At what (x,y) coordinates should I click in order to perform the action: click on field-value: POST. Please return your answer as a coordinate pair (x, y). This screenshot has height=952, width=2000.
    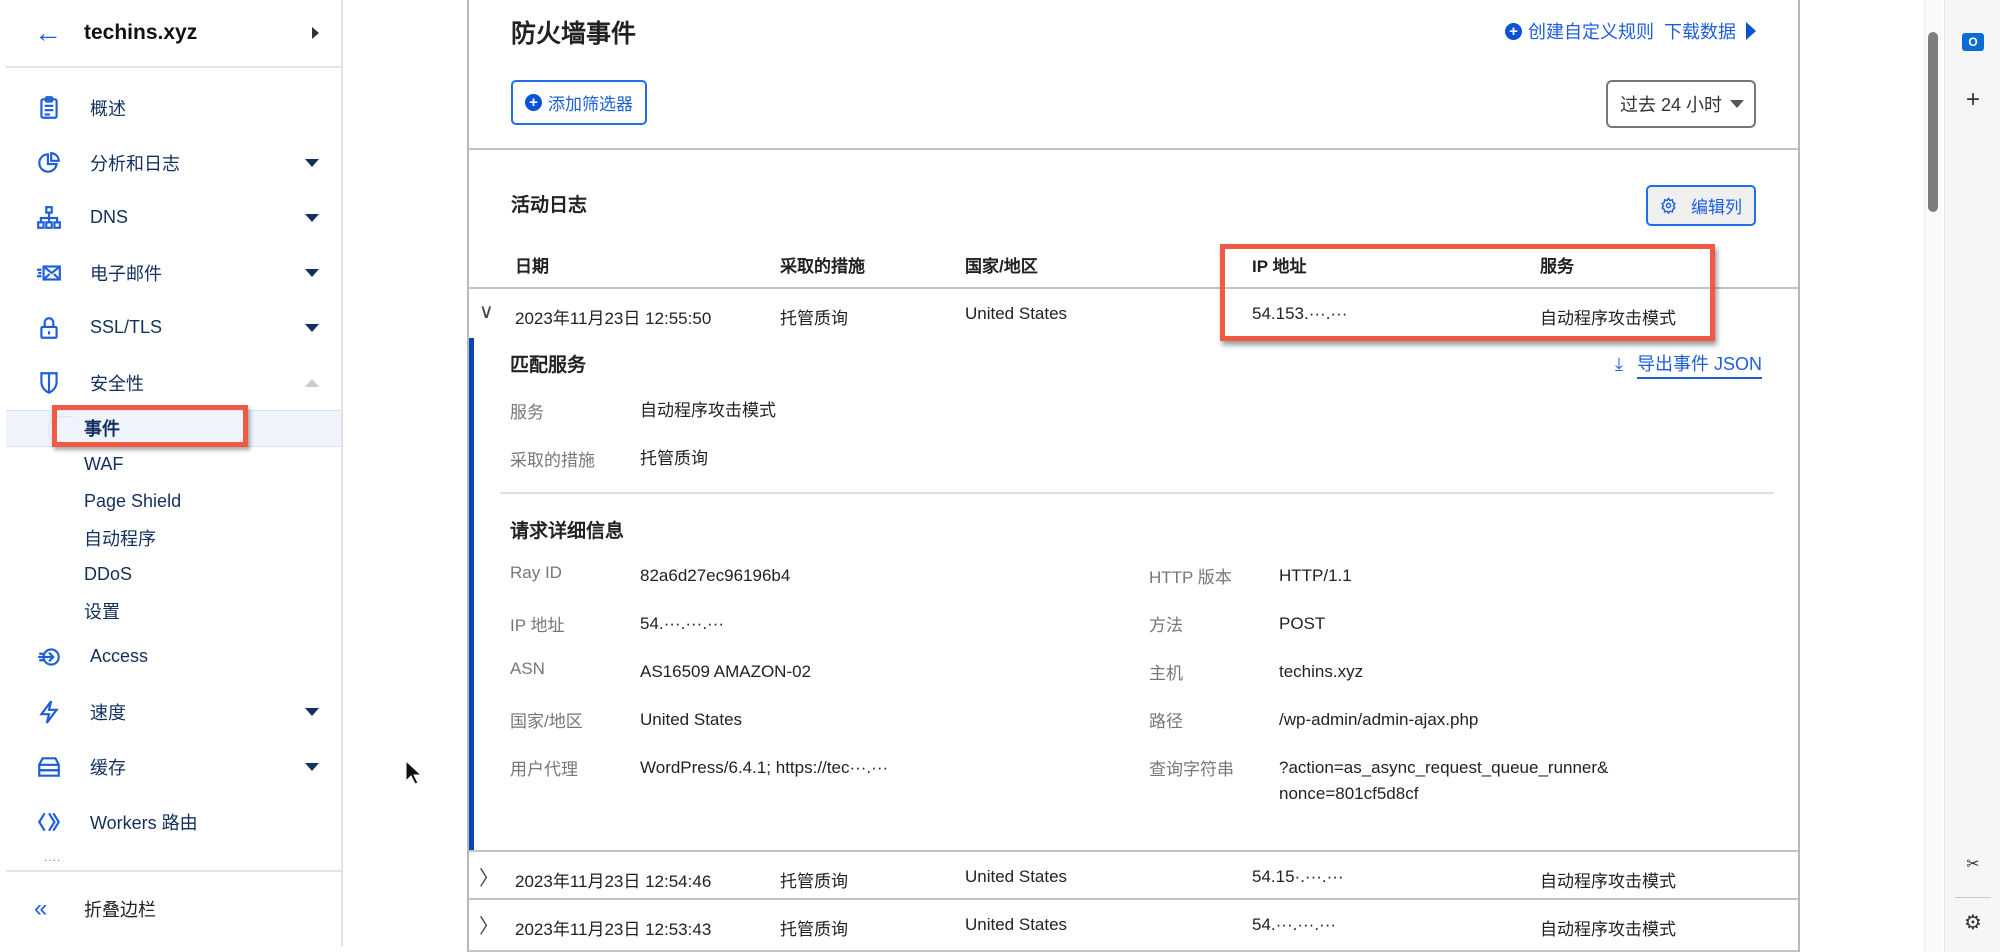
    Looking at the image, I should click on (1302, 624).